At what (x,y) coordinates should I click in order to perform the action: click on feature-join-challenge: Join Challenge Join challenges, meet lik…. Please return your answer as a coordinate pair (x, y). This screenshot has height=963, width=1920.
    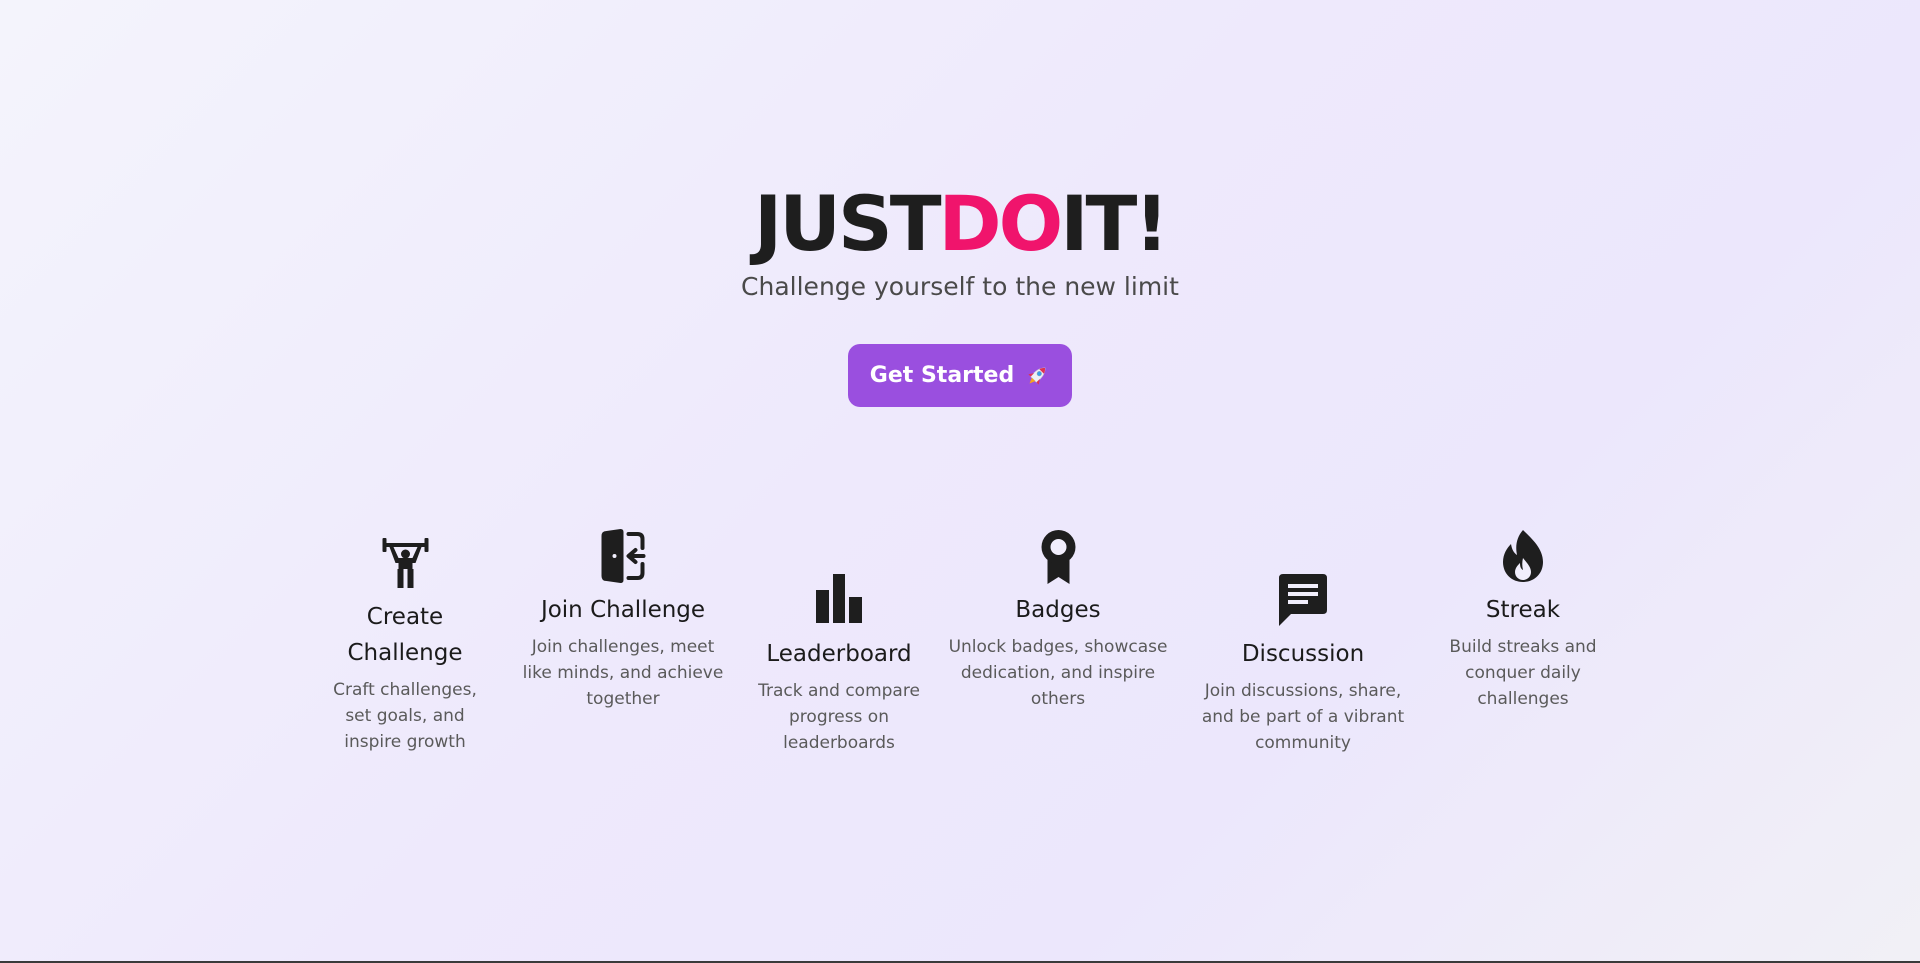
    Looking at the image, I should click on (623, 620).